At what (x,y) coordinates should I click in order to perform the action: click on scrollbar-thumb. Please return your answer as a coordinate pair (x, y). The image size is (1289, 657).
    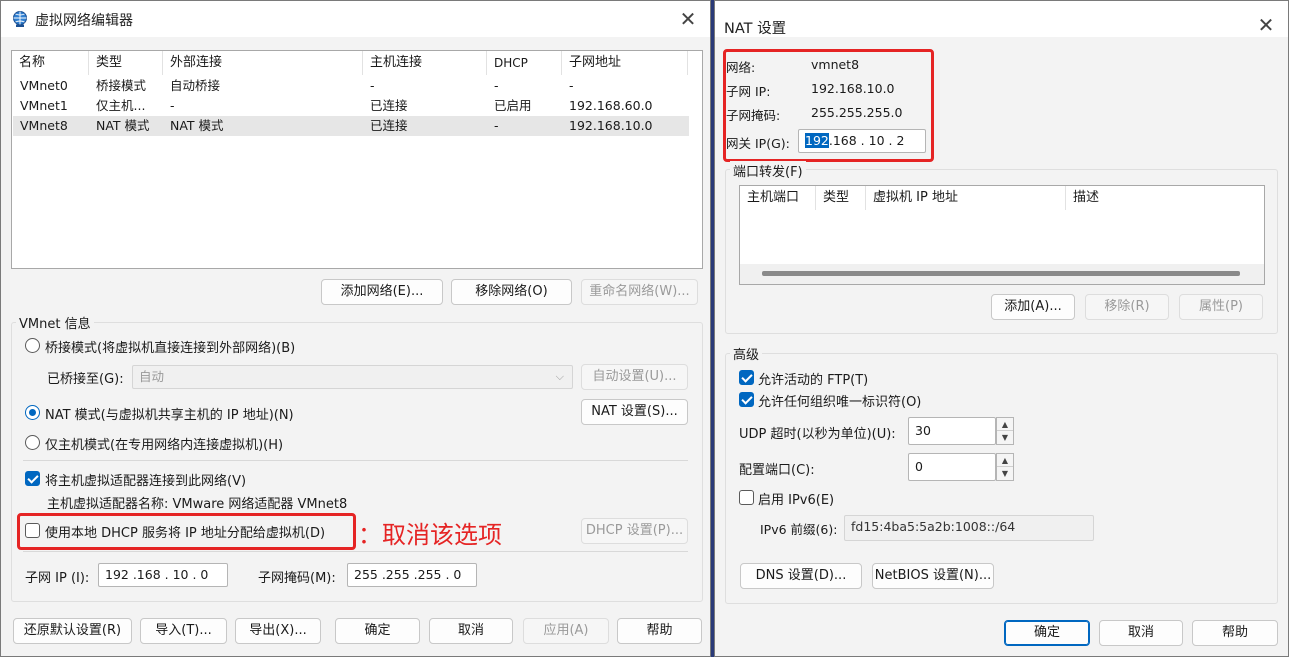
    Looking at the image, I should click on (1001, 273).